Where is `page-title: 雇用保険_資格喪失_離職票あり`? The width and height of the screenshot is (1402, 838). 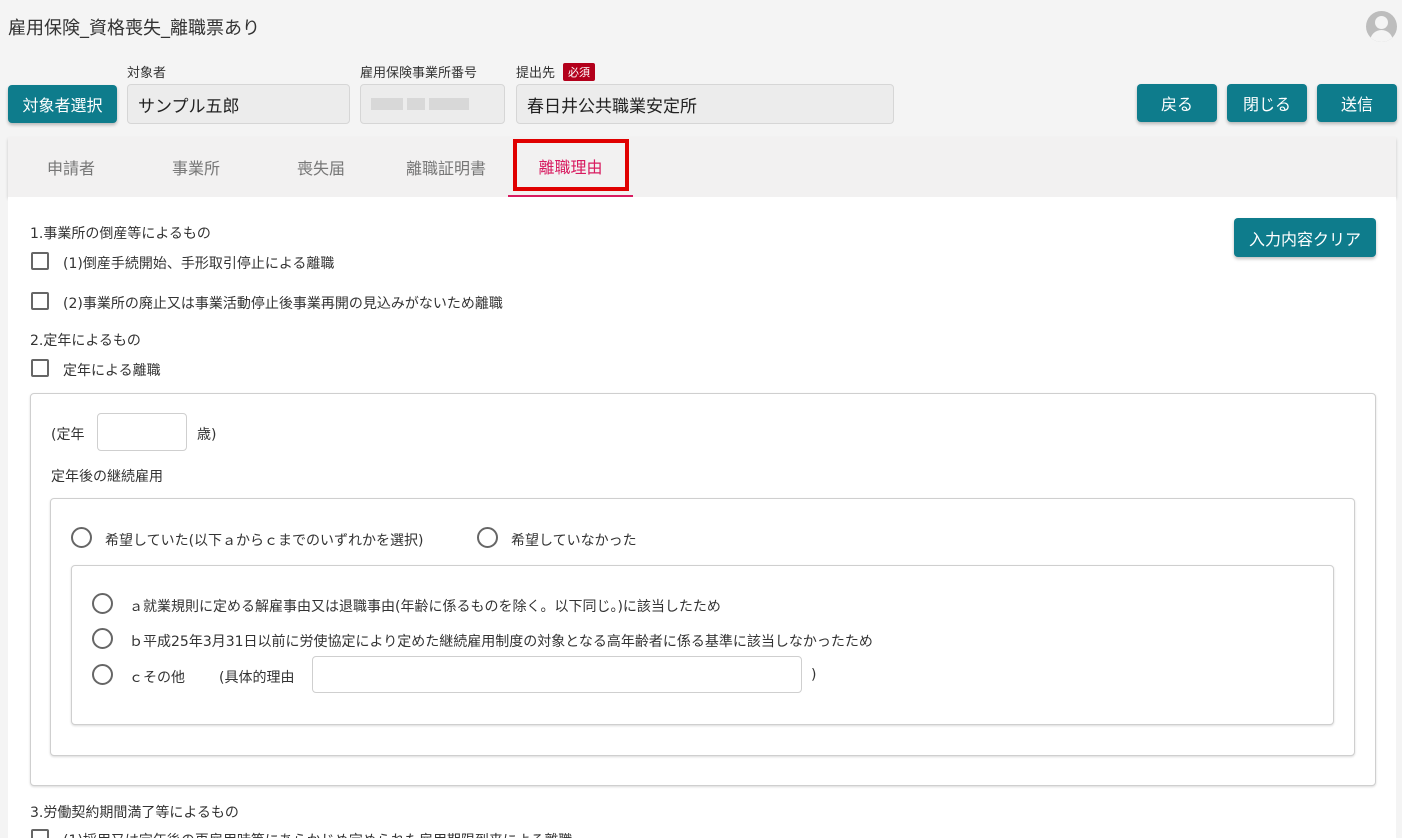 page-title: 雇用保険_資格喪失_離職票あり is located at coordinates (134, 28).